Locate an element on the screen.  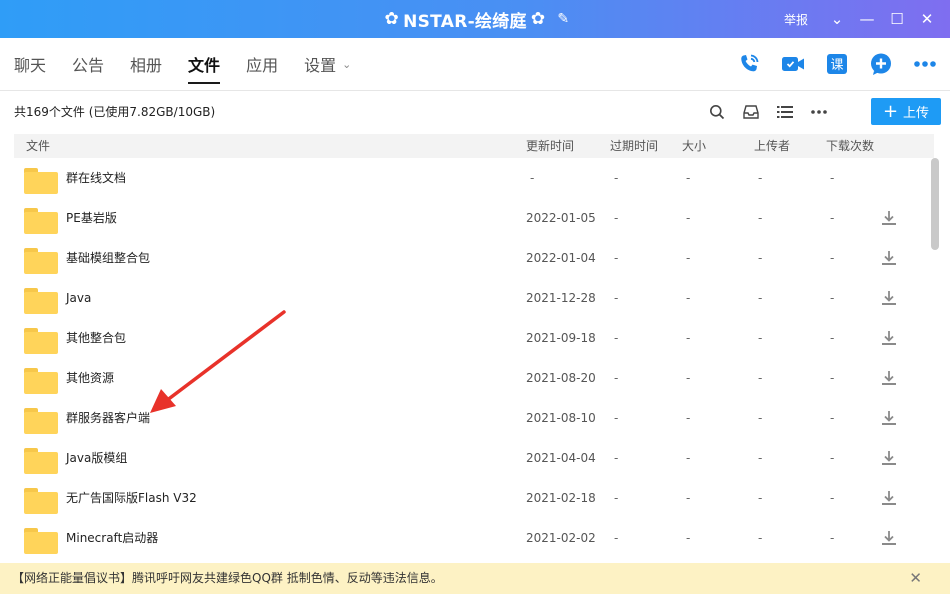
file-name: Java版模组 is located at coordinates (97, 458).